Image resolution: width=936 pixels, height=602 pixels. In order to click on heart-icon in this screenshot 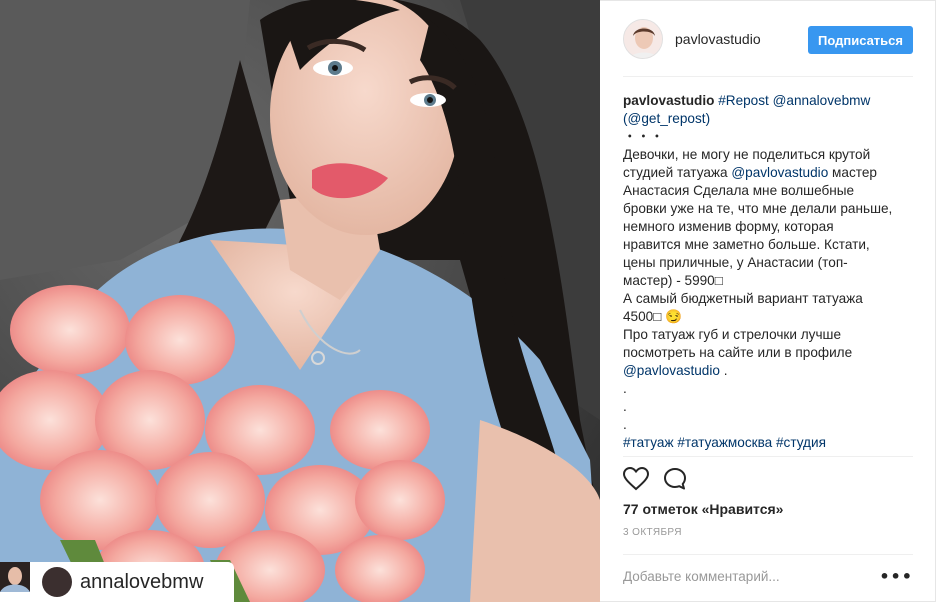, I will do `click(636, 480)`.